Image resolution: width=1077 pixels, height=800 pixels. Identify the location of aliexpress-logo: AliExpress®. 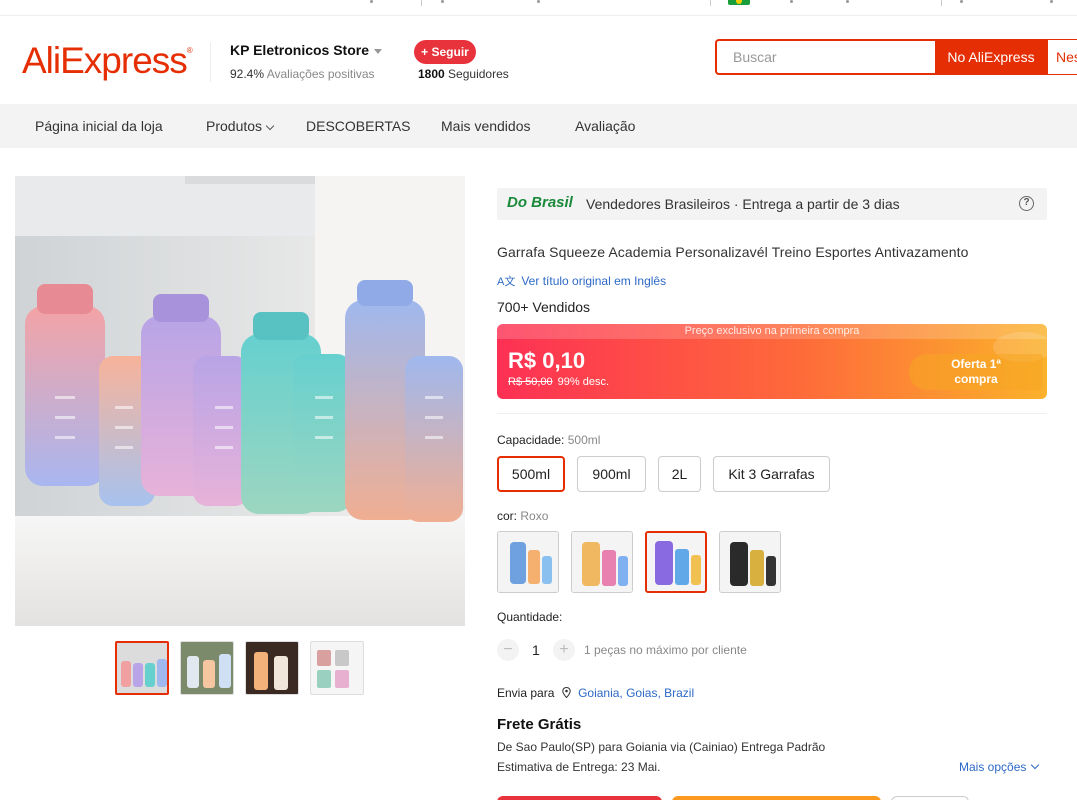
(107, 61).